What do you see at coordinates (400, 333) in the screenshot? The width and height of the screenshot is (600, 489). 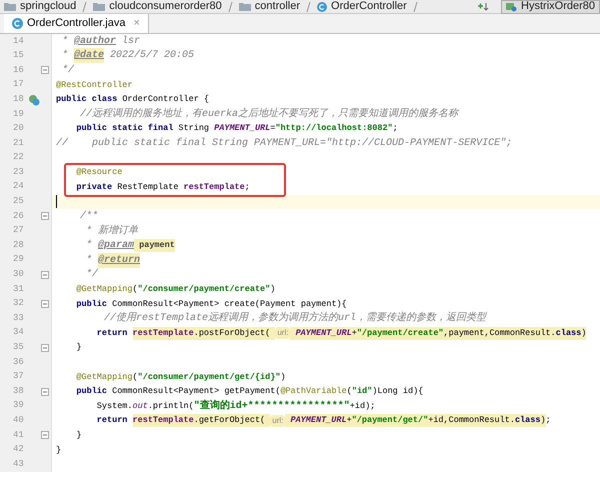 I see `code-token: "/payment/create"` at bounding box center [400, 333].